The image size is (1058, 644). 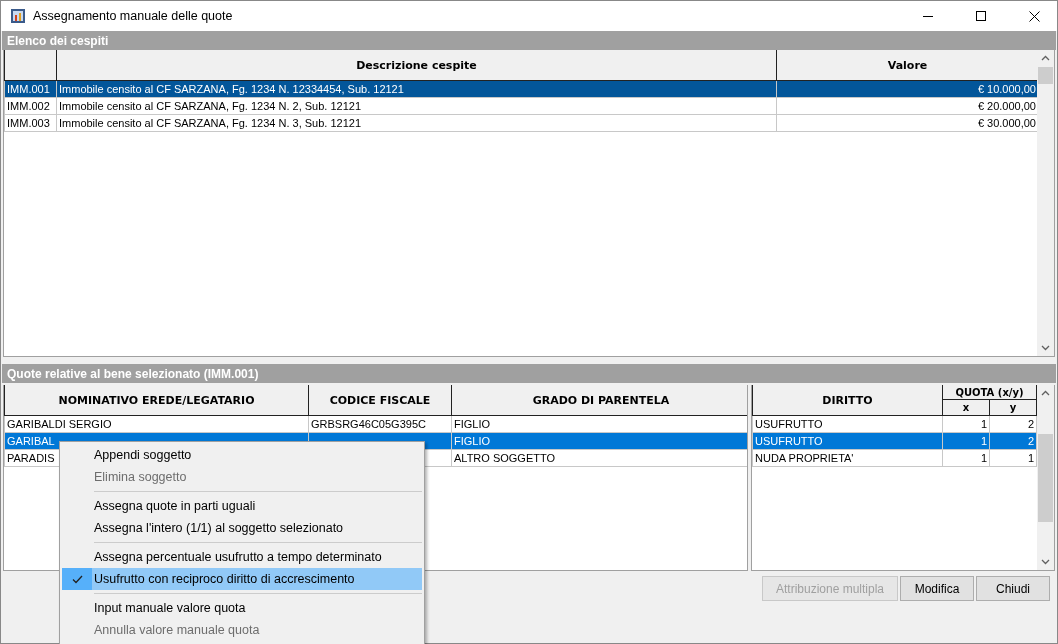 I want to click on section-header: Elenco dei cespiti, so click(x=529, y=40).